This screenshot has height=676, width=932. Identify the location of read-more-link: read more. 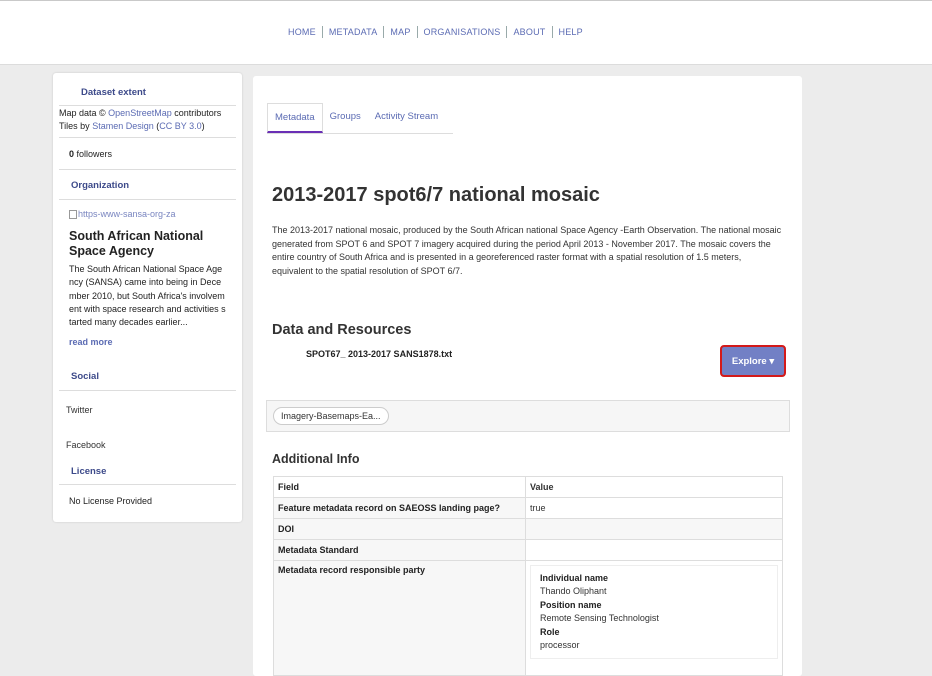
(91, 342).